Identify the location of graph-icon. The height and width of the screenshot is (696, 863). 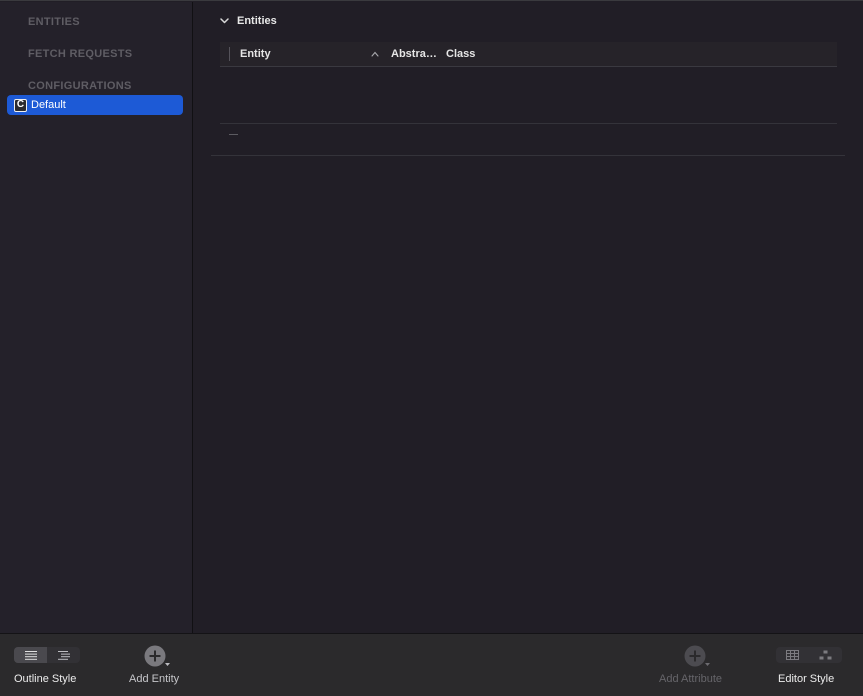
(825, 655).